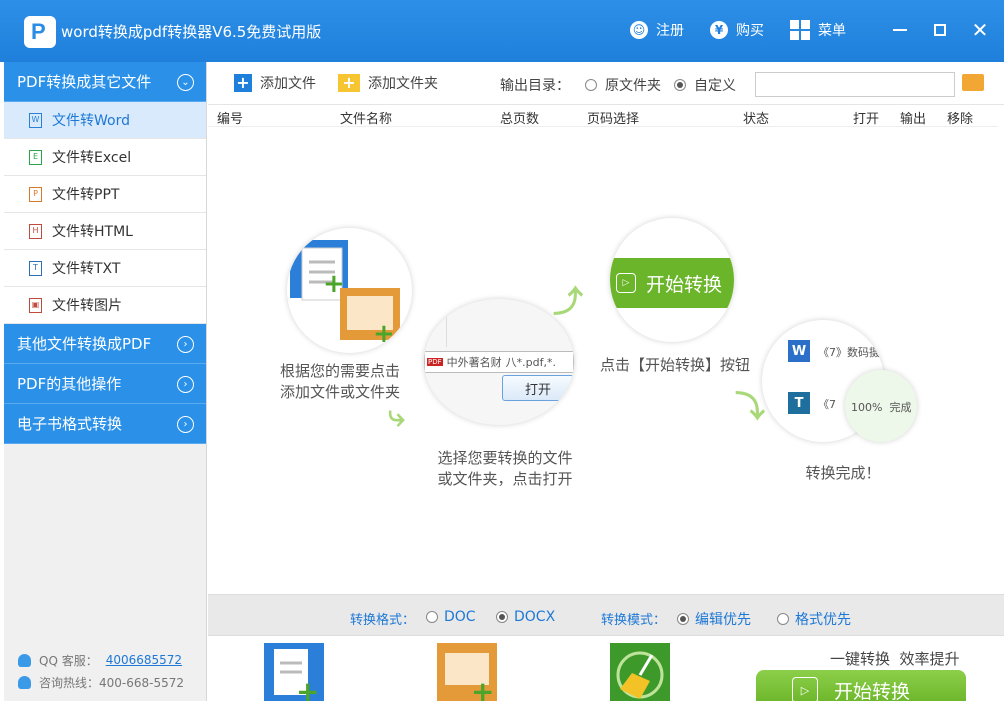 Image resolution: width=1004 pixels, height=701 pixels. I want to click on start-convert-label: 开始转换, so click(872, 690).